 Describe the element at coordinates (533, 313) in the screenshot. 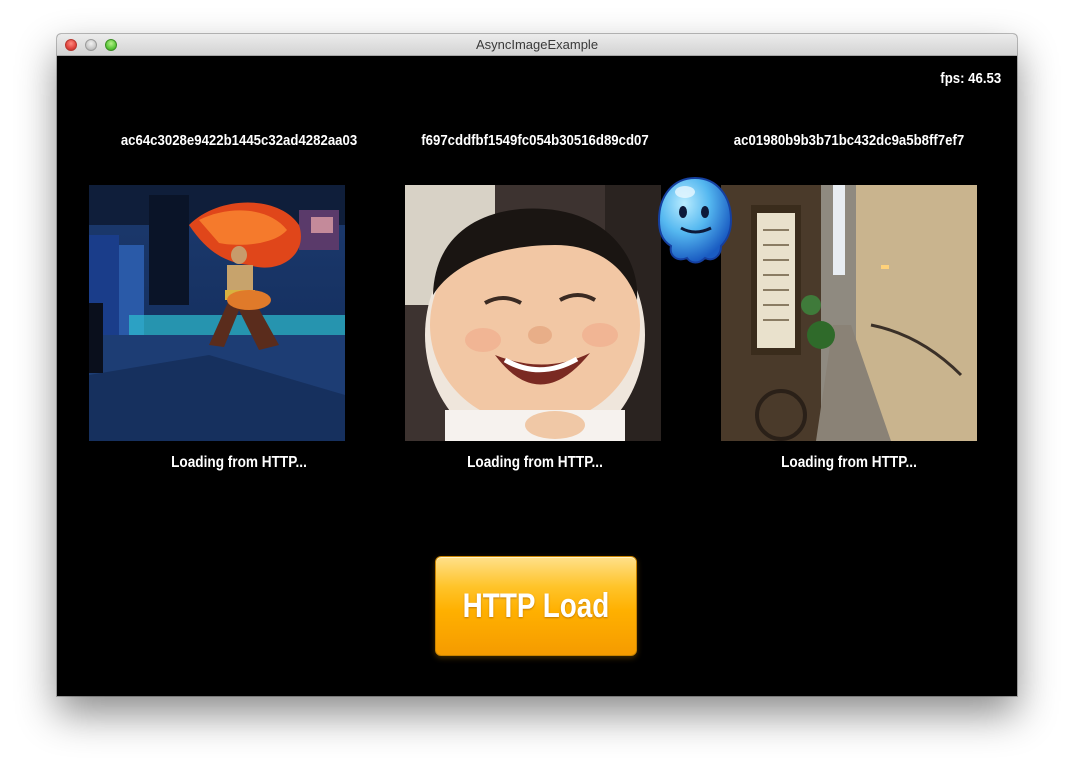

I see `image-baby` at that location.